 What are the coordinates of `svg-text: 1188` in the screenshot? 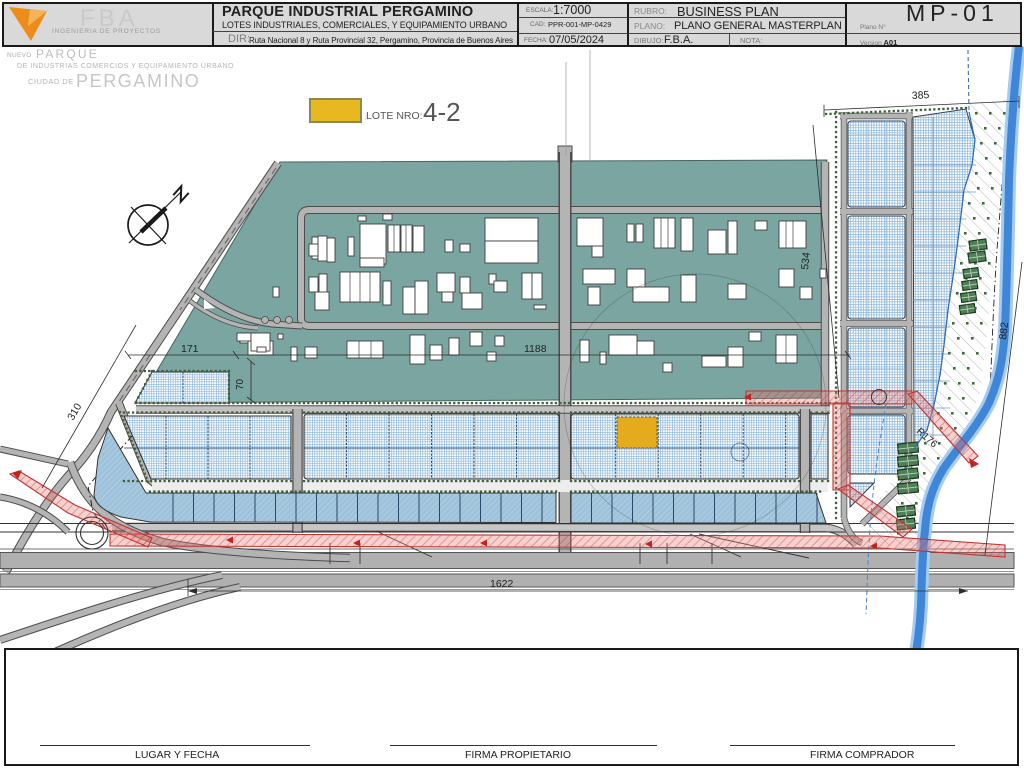 It's located at (535, 349).